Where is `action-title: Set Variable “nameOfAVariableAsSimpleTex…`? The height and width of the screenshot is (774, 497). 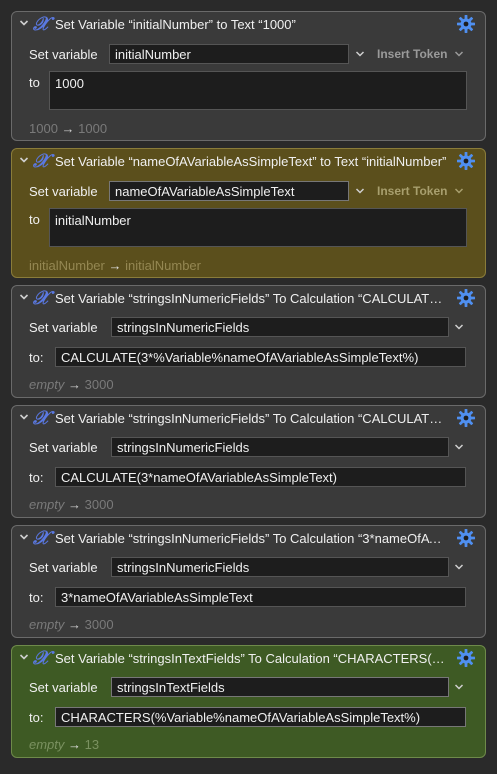
action-title: Set Variable “nameOfAVariableAsSimpleTex… is located at coordinates (251, 161).